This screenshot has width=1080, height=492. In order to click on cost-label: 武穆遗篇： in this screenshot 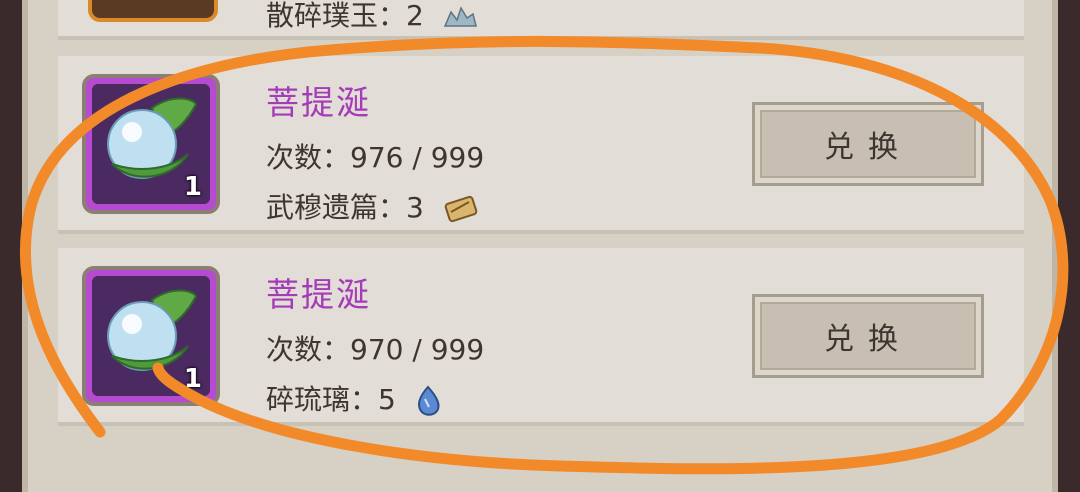, I will do `click(336, 207)`.